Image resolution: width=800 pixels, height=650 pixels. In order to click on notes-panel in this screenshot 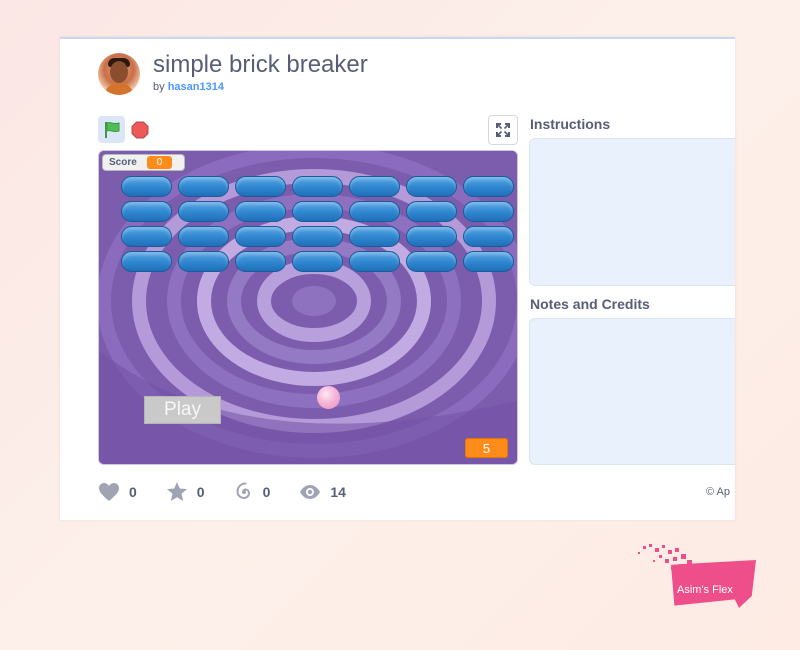, I will do `click(632, 391)`.